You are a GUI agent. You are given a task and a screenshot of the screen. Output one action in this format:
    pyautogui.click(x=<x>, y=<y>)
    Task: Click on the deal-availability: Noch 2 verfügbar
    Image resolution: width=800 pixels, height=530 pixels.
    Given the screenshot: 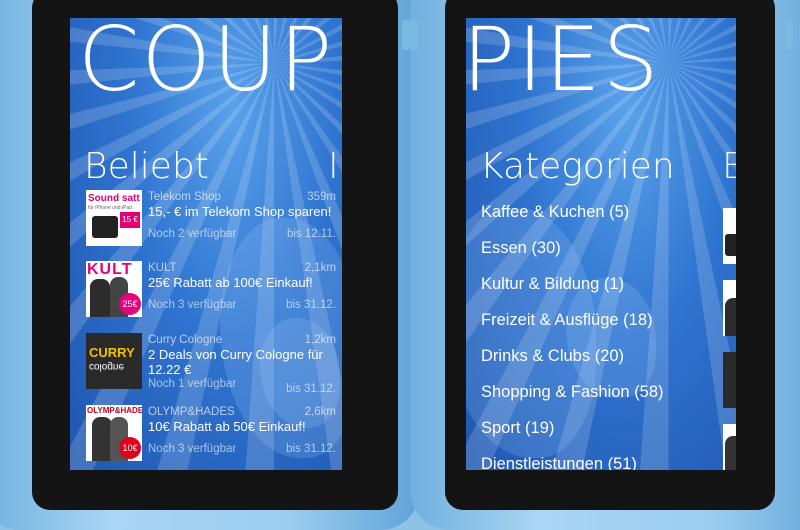 What is the action you would take?
    pyautogui.click(x=192, y=234)
    